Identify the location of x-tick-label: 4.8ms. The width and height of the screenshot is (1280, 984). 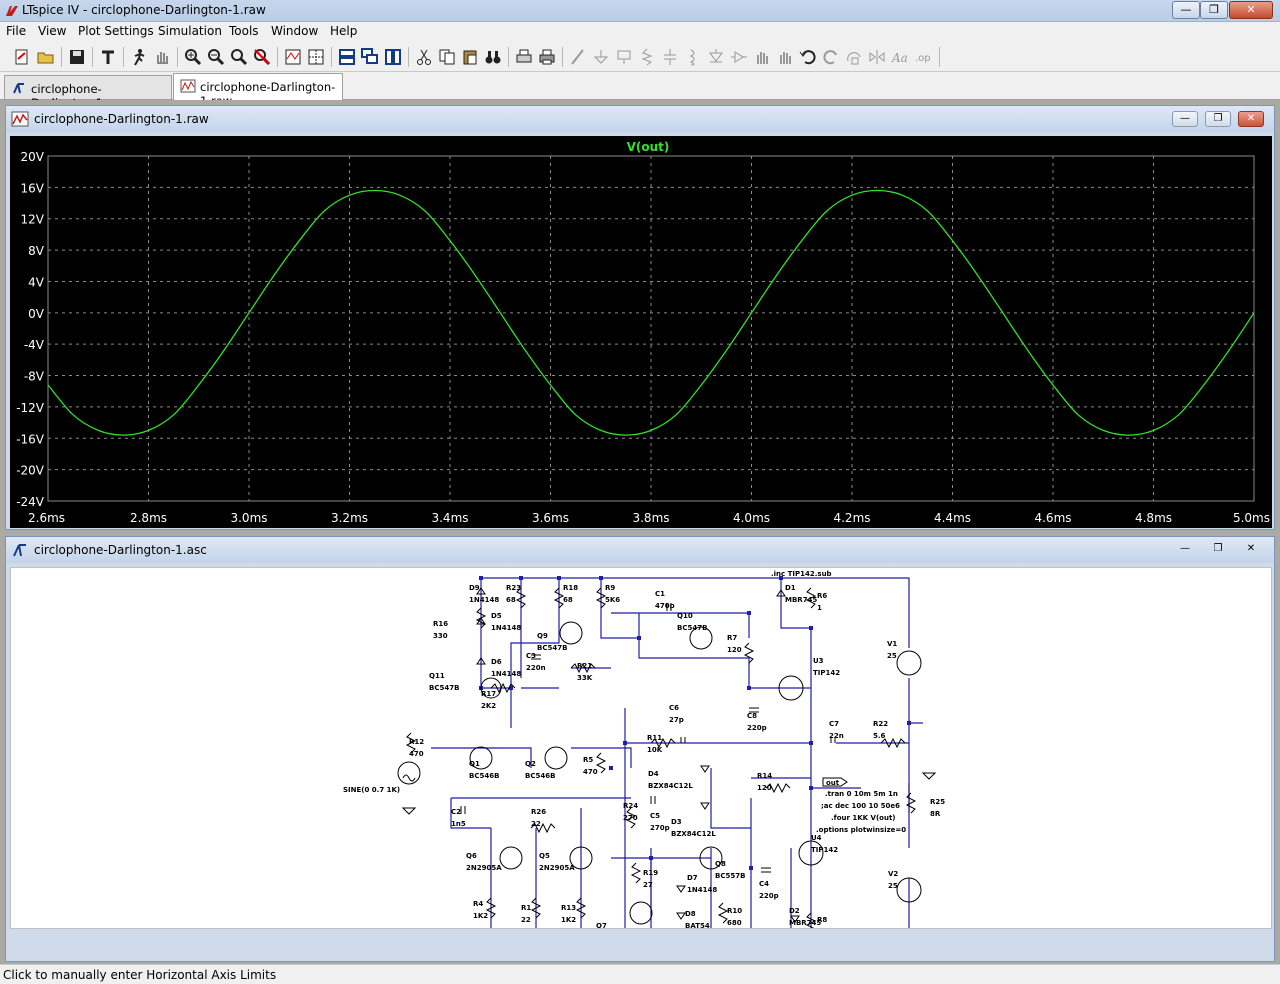
(1153, 518).